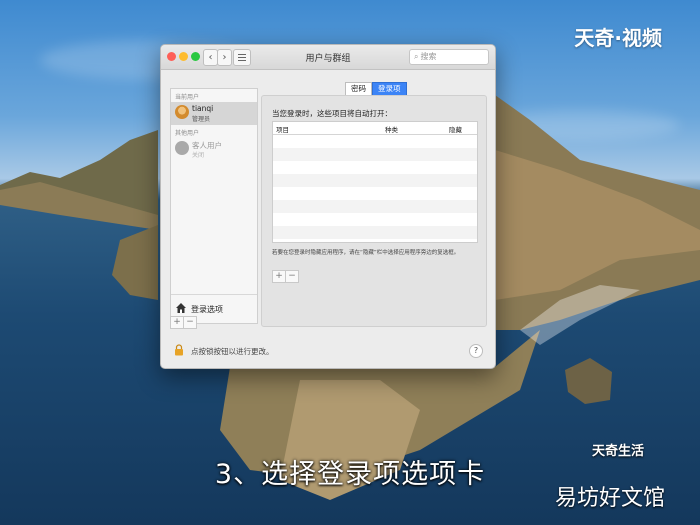  I want to click on login-items-description: 当您登录时，这些项目将自动打开：, so click(332, 113).